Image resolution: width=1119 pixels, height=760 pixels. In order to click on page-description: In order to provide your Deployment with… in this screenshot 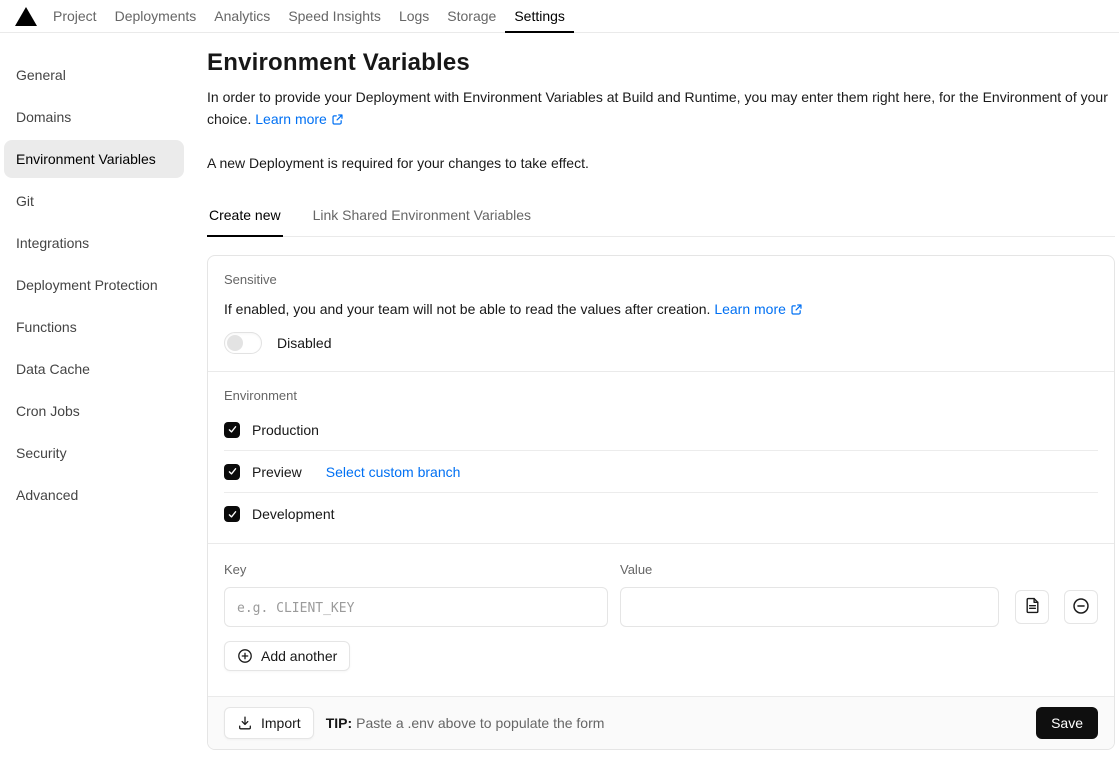, I will do `click(659, 109)`.